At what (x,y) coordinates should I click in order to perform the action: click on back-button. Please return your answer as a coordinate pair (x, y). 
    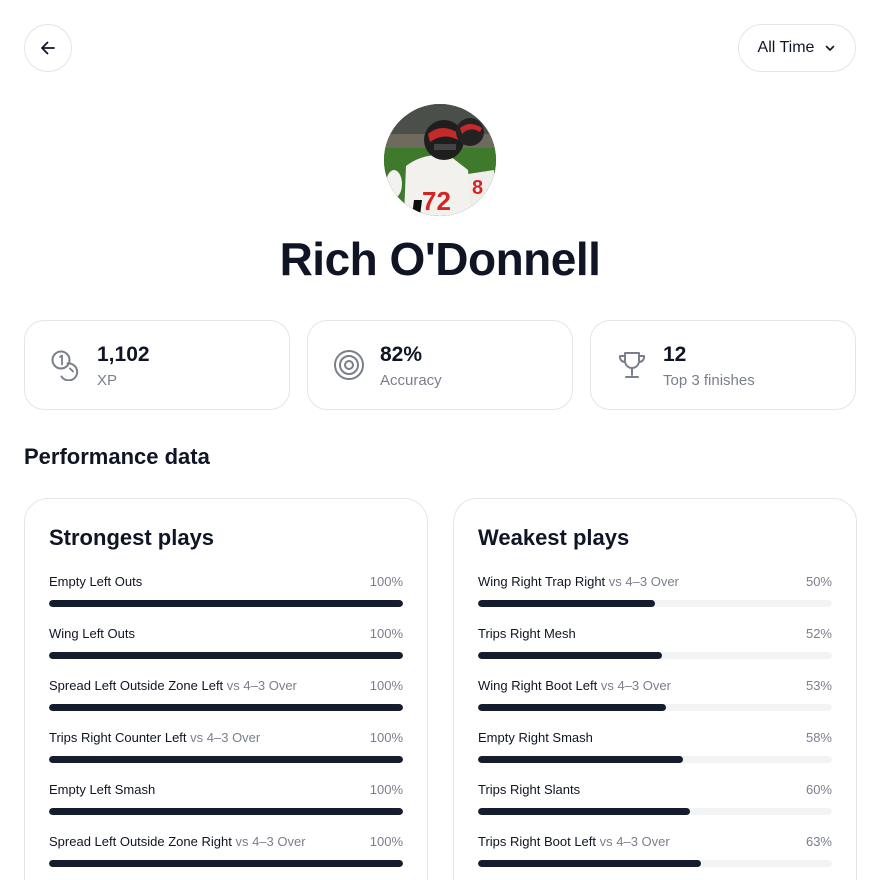
    Looking at the image, I should click on (48, 48).